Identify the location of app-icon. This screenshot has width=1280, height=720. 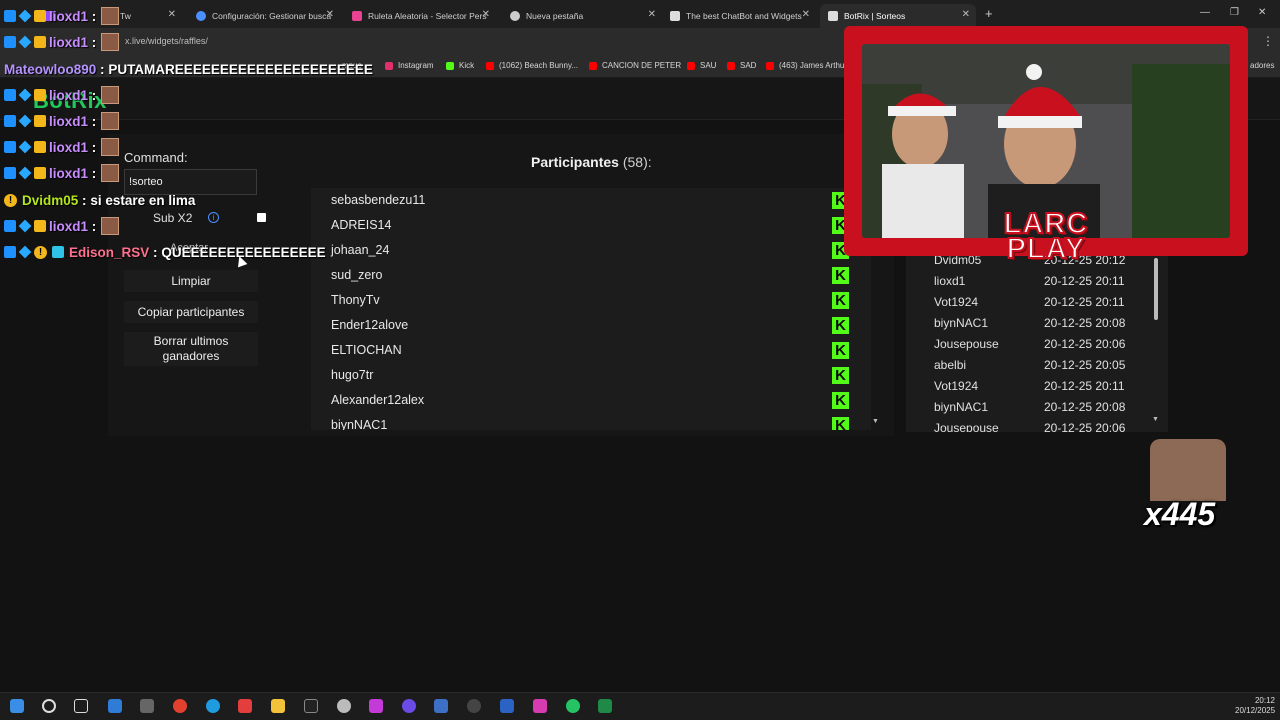
(147, 706).